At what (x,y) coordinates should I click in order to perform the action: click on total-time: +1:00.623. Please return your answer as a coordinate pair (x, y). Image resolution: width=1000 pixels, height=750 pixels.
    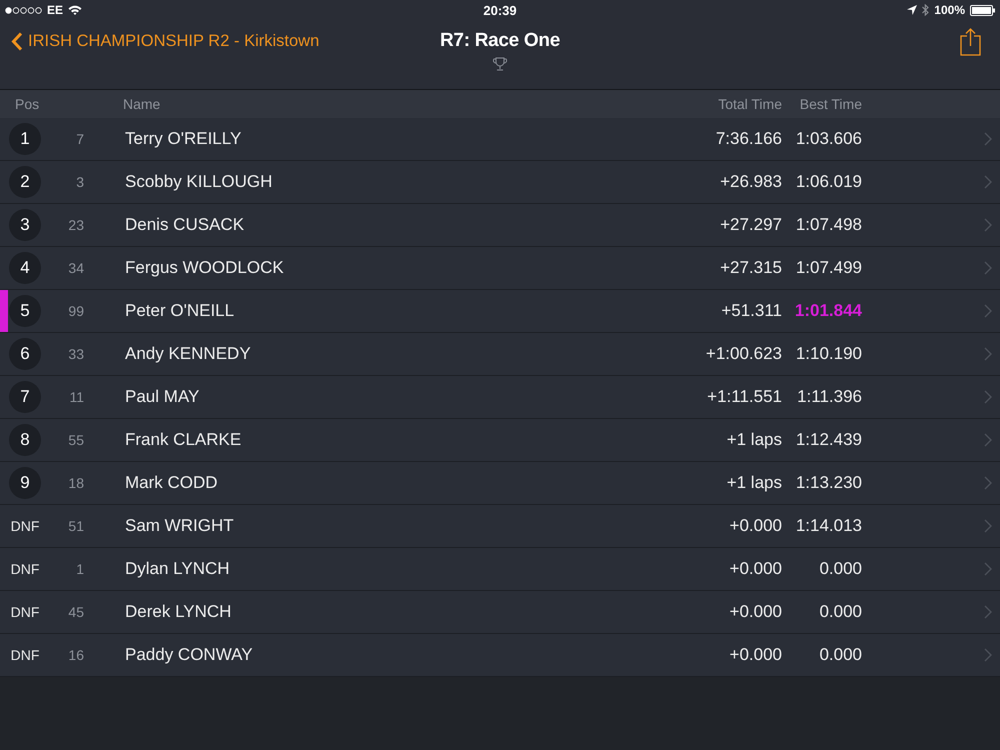
    Looking at the image, I should click on (744, 354).